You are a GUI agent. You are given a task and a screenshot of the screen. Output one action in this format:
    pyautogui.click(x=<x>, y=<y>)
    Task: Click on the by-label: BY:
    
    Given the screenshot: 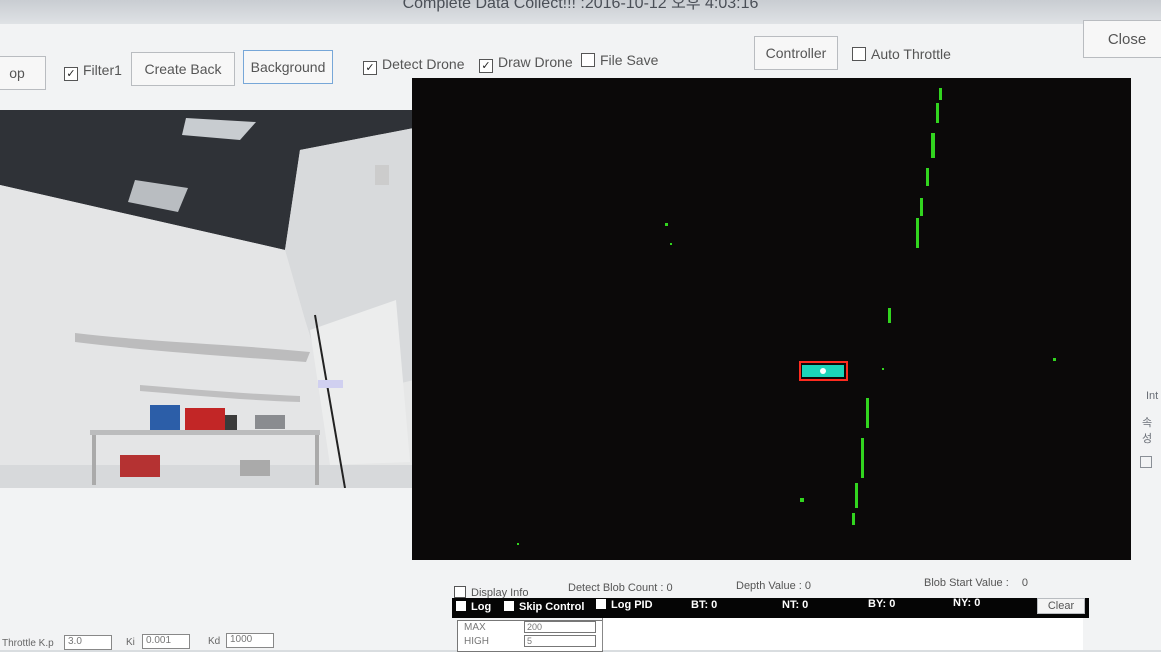 What is the action you would take?
    pyautogui.click(x=877, y=604)
    